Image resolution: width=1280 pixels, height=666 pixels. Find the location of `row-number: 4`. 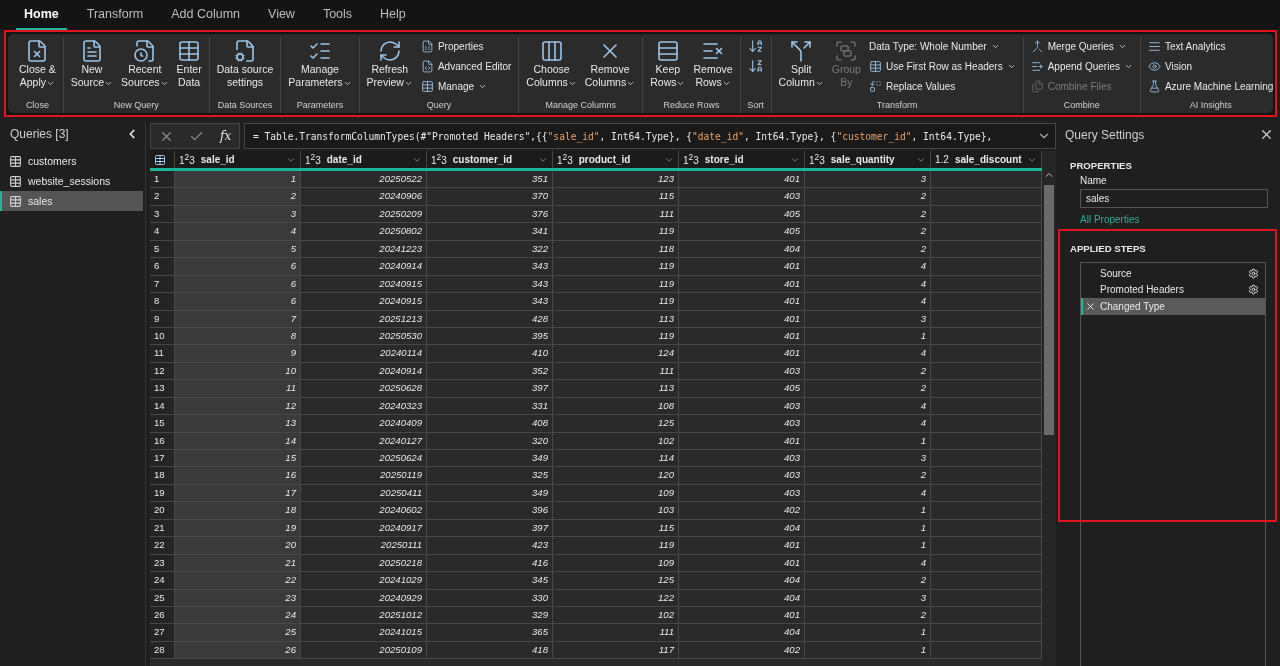

row-number: 4 is located at coordinates (162, 232).